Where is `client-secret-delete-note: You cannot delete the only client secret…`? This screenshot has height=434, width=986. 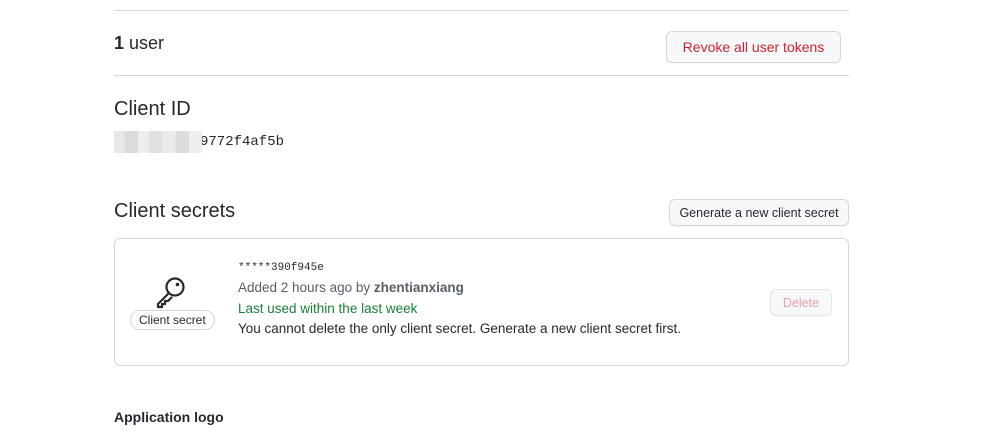 client-secret-delete-note: You cannot delete the only client secret… is located at coordinates (460, 328).